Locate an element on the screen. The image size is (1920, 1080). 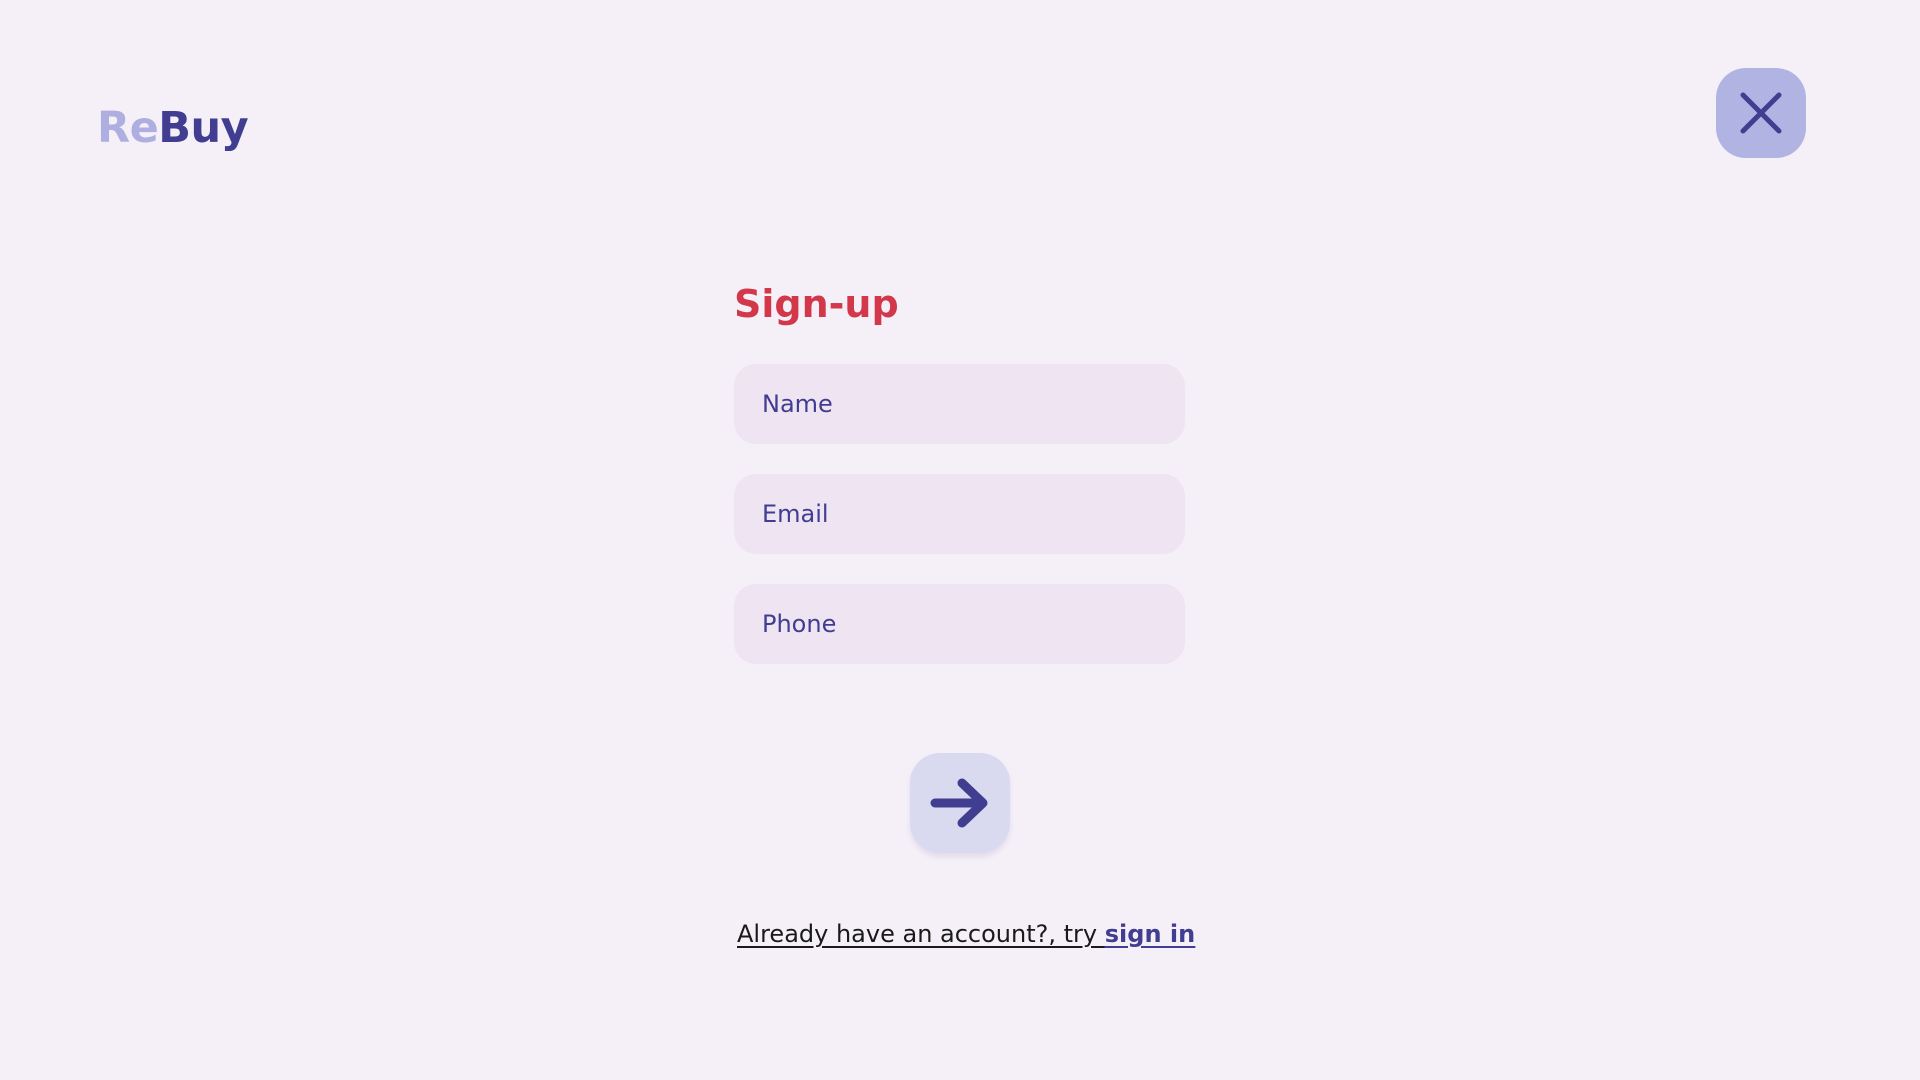
name-field-label: Name is located at coordinates (797, 404).